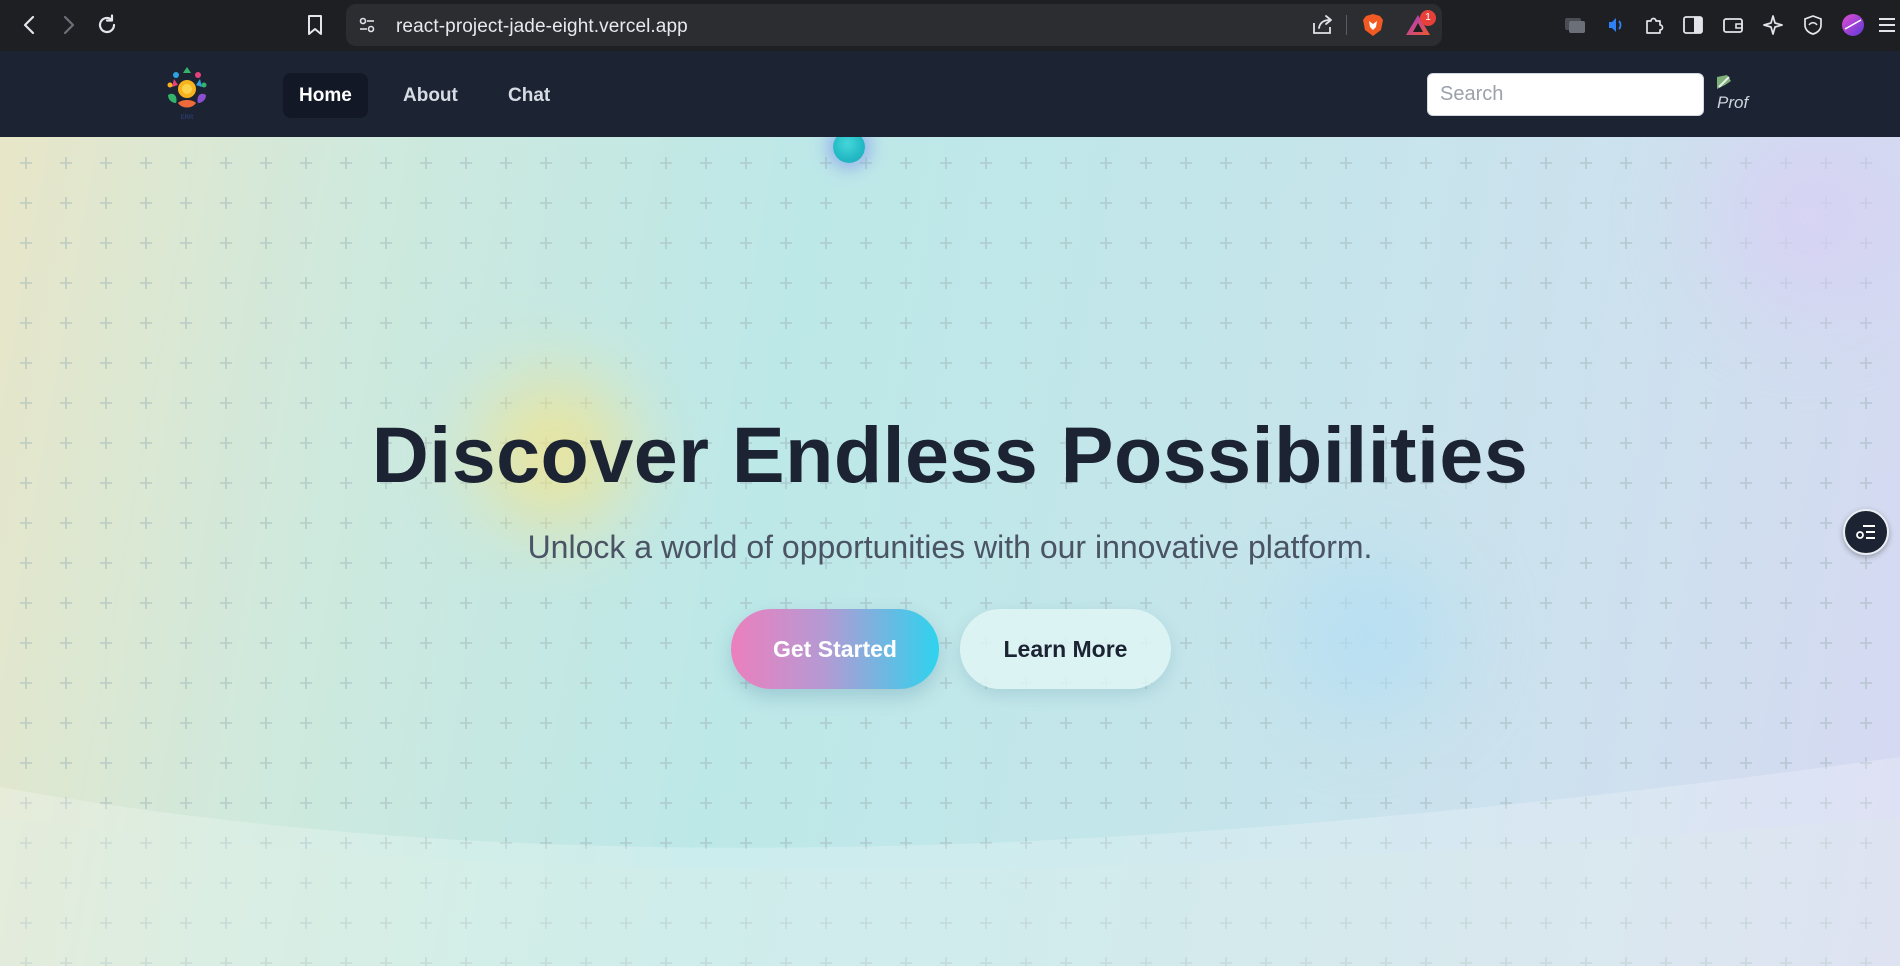  Describe the element at coordinates (835, 649) in the screenshot. I see `get-started-button: Get Started` at that location.